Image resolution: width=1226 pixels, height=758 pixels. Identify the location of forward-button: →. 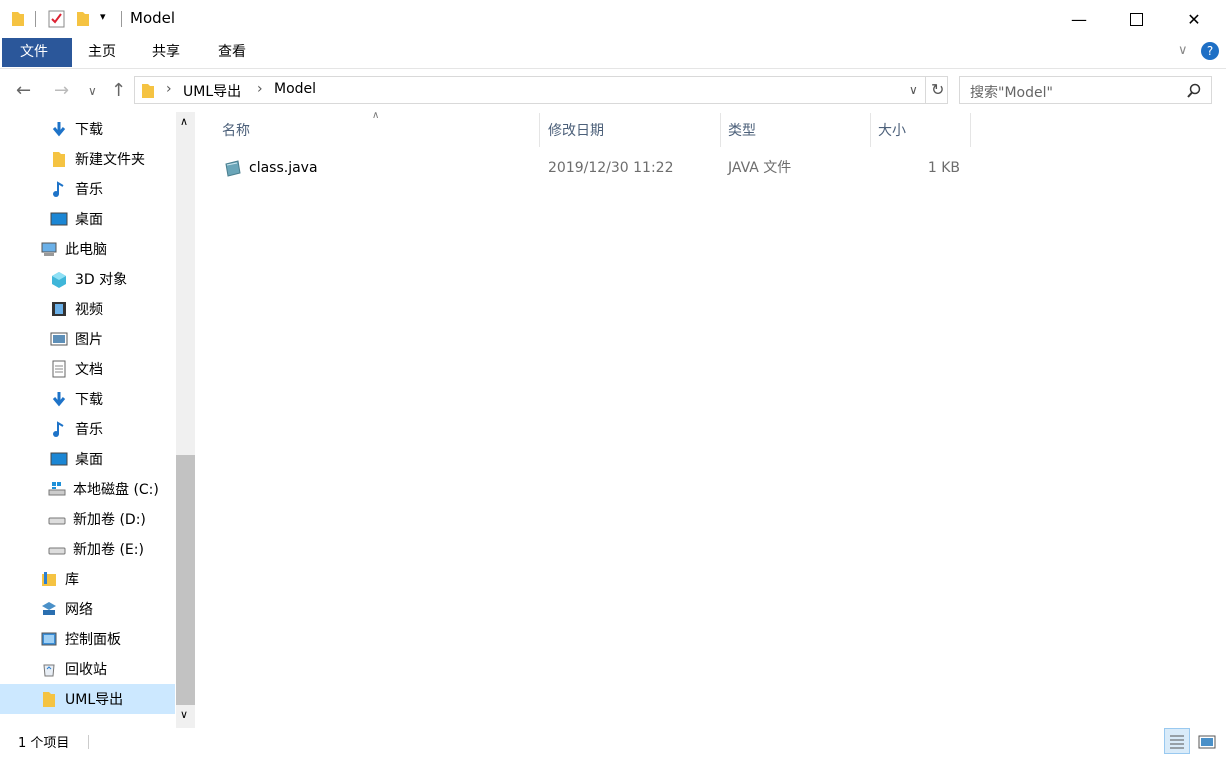
(61, 90).